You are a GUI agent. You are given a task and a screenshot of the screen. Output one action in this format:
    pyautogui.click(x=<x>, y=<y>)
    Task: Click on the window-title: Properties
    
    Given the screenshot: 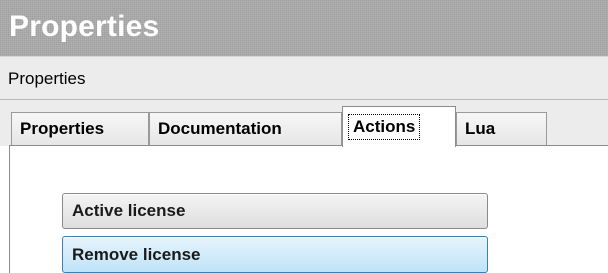 What is the action you would take?
    pyautogui.click(x=84, y=26)
    